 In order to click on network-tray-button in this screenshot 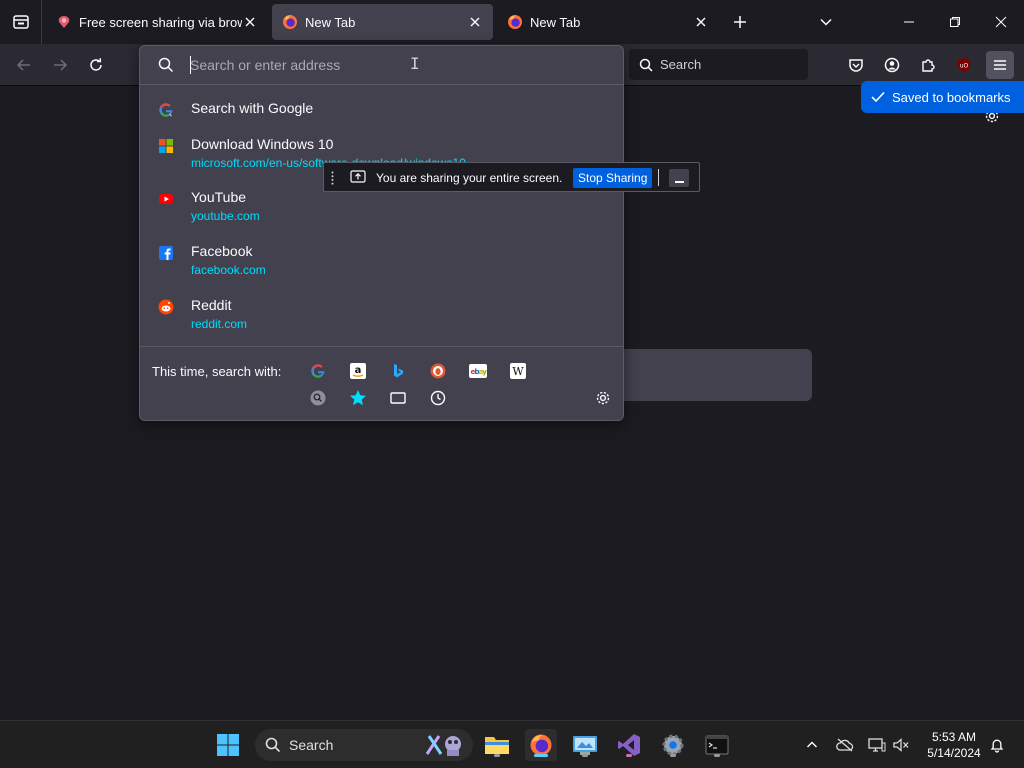, I will do `click(877, 745)`.